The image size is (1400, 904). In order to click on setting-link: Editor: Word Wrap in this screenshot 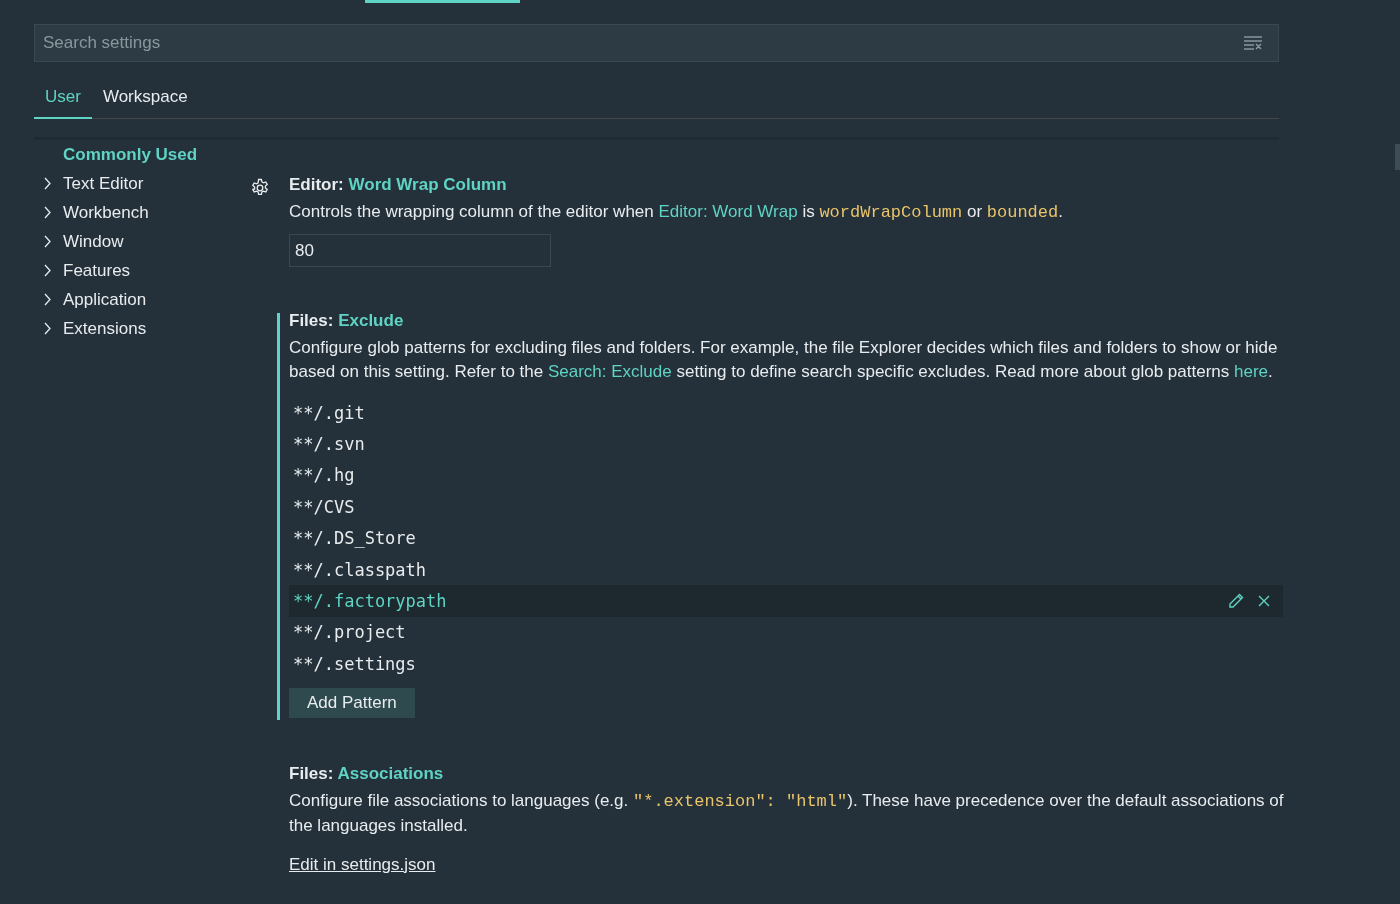, I will do `click(728, 211)`.